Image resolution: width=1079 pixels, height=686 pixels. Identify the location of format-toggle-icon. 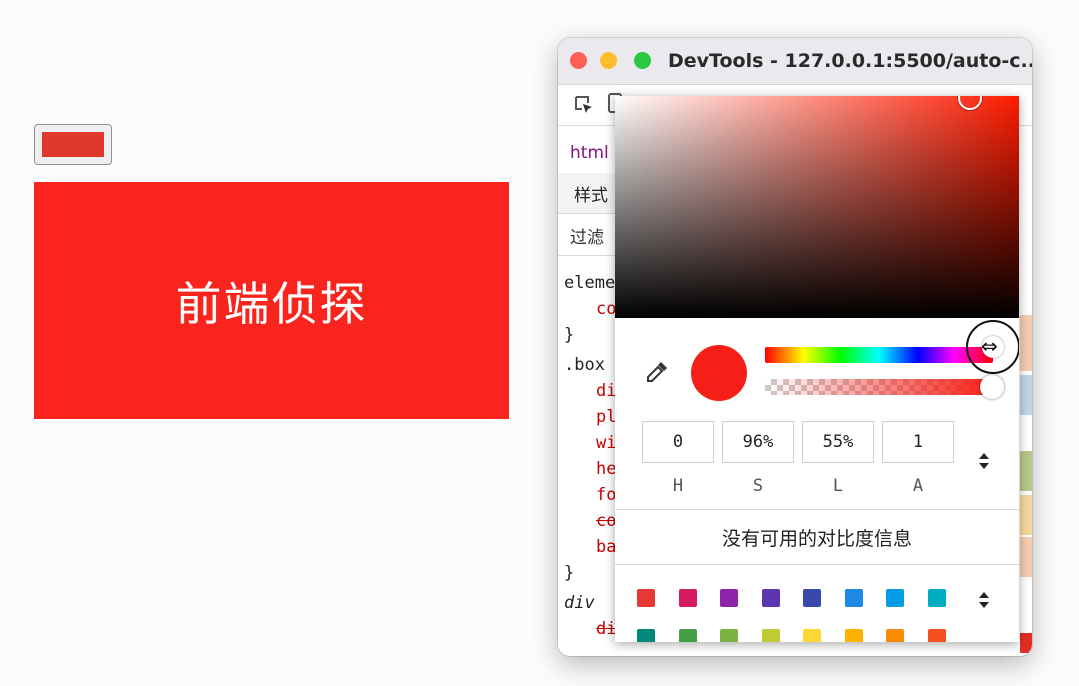
(984, 461).